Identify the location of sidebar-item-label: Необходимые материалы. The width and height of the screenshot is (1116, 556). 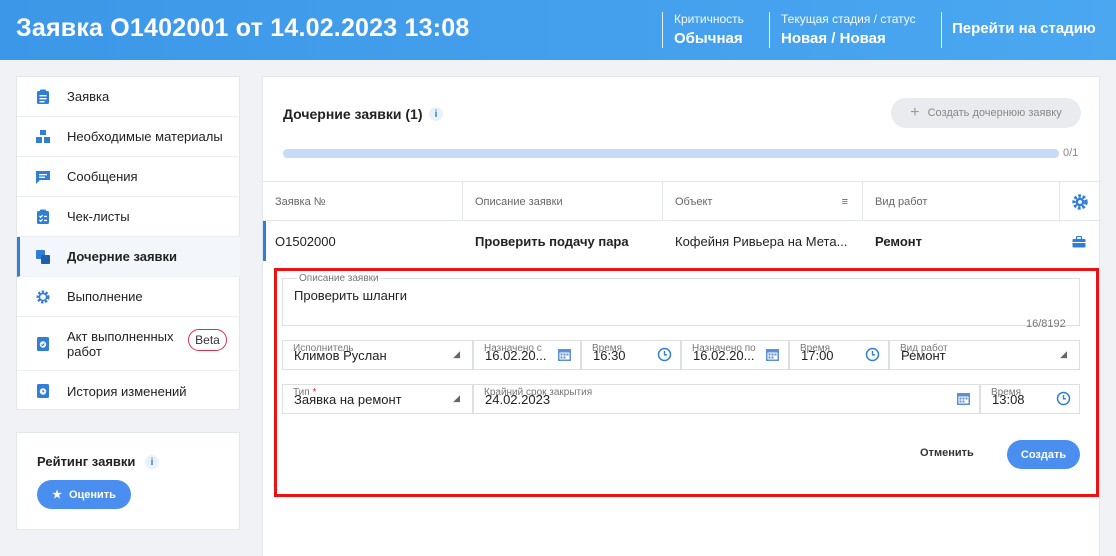
(145, 136).